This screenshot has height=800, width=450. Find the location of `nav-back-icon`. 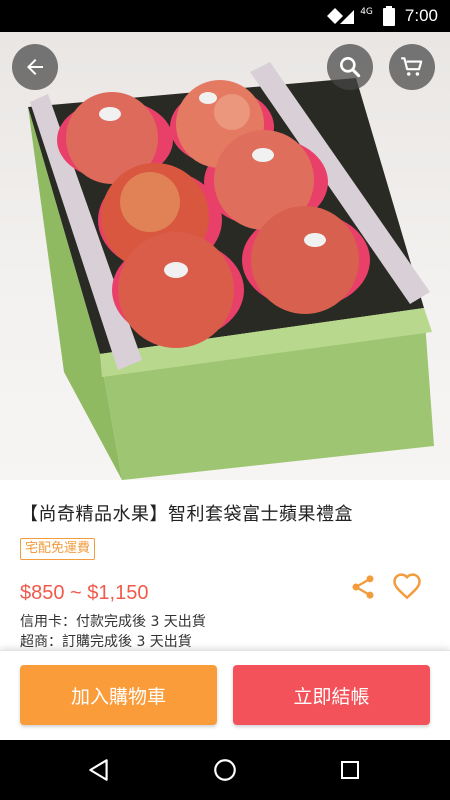

nav-back-icon is located at coordinates (98, 770).